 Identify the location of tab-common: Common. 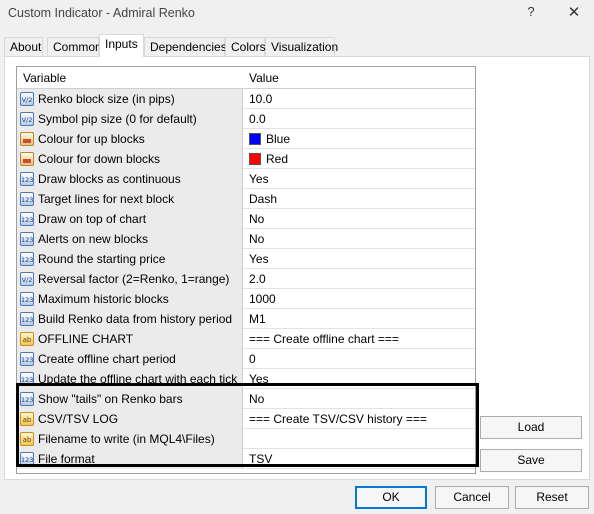
(74, 46).